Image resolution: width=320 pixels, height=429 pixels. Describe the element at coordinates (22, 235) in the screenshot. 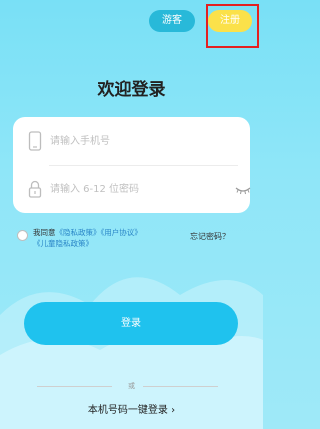

I see `agreement-checkbox` at that location.